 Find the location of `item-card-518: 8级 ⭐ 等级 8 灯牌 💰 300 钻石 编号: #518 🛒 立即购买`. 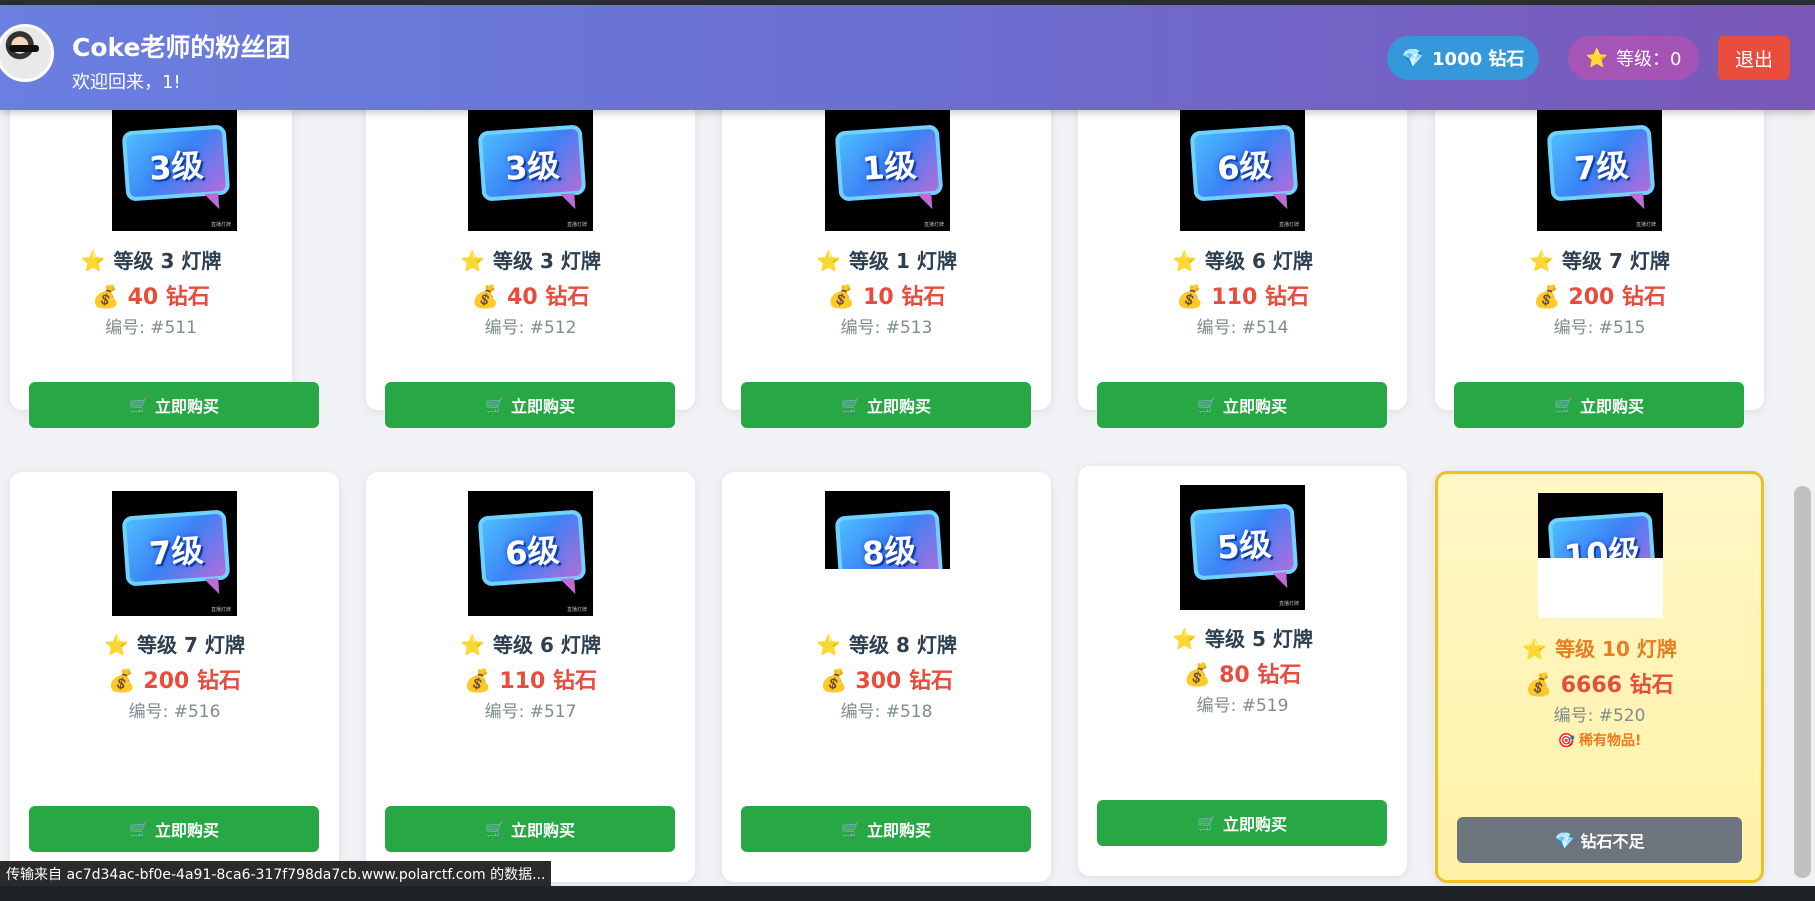

item-card-518: 8级 ⭐ 等级 8 灯牌 💰 300 钻石 编号: #518 🛒 立即购买 is located at coordinates (886, 677).